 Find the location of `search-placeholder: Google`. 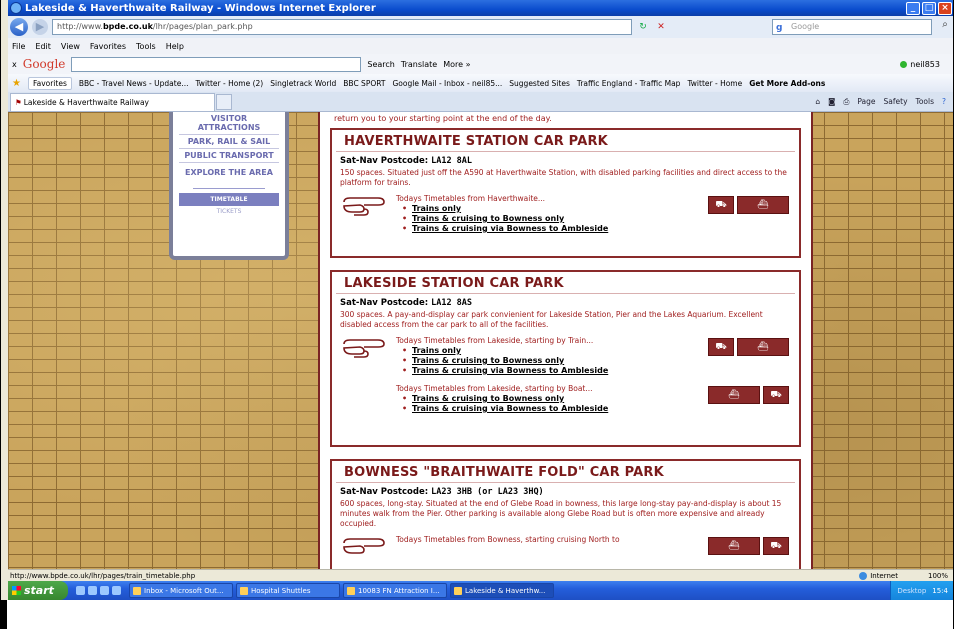

search-placeholder: Google is located at coordinates (805, 26).